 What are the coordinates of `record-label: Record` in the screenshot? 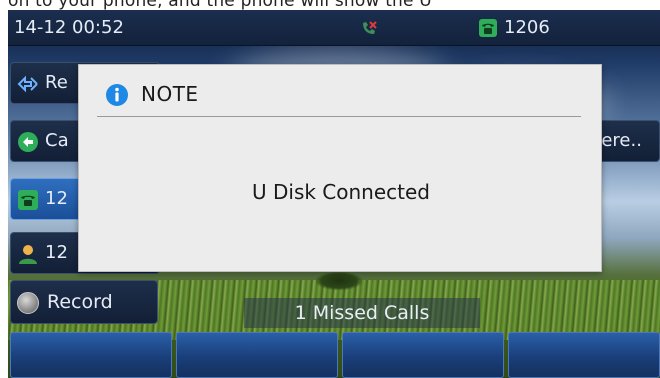 It's located at (80, 302).